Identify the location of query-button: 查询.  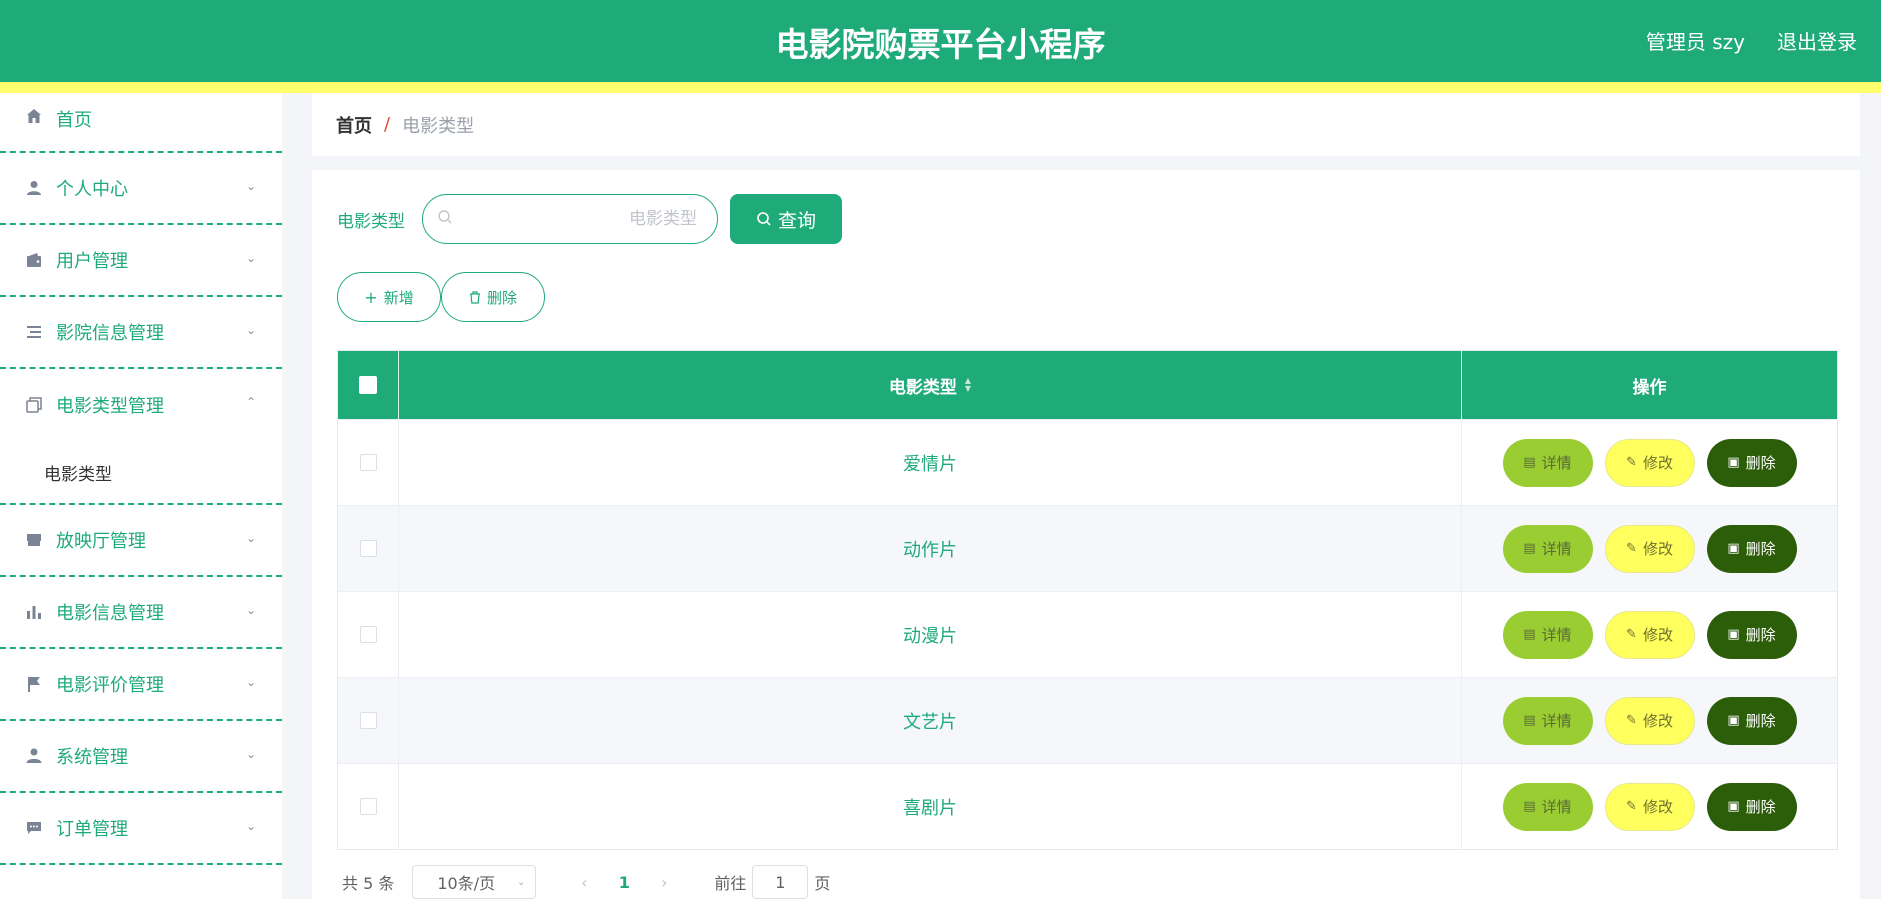
(786, 219).